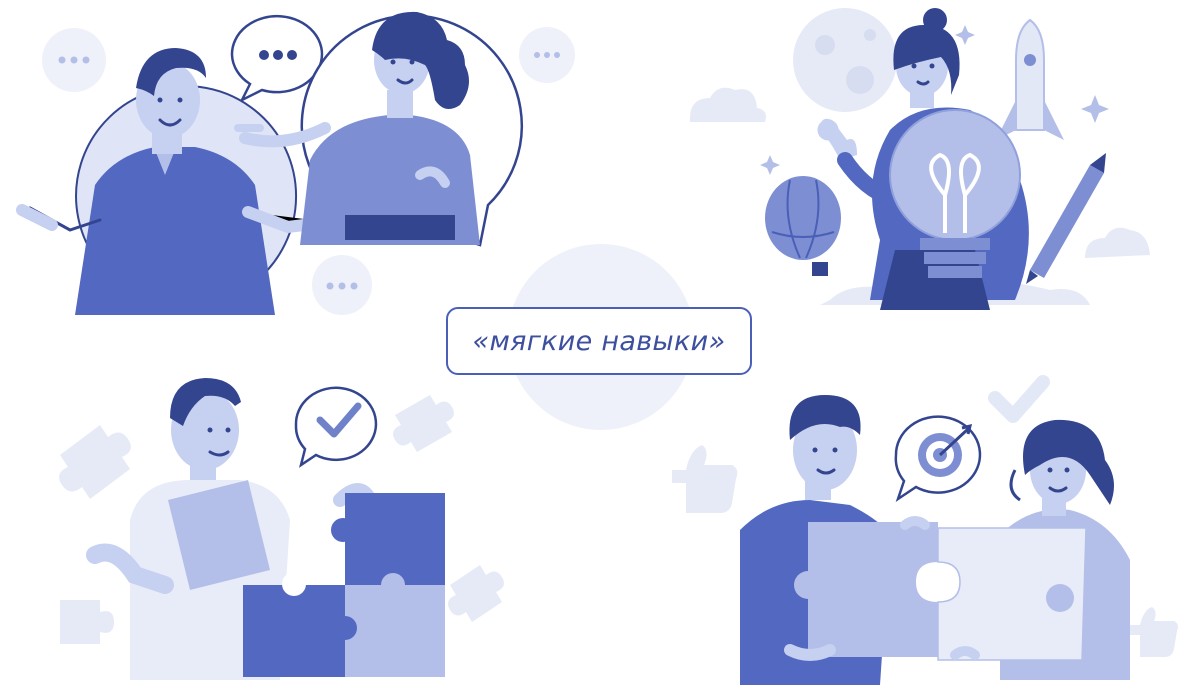  What do you see at coordinates (803, 226) in the screenshot?
I see `hot-air-balloon-icon` at bounding box center [803, 226].